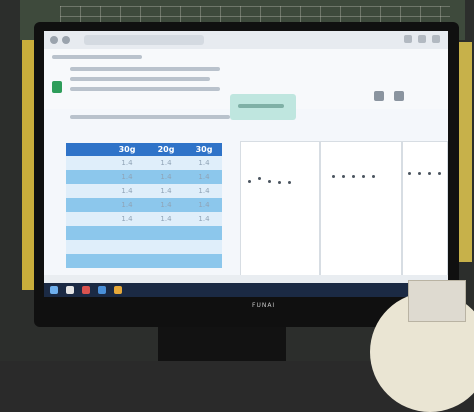 The image size is (474, 412). Describe the element at coordinates (166, 150) in the screenshot. I see `header-cell: 20g` at that location.